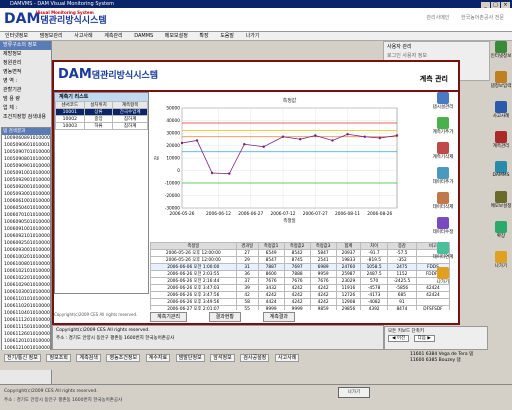 The image size is (512, 410). I want to click on table-header: 경과일, so click(247, 246).